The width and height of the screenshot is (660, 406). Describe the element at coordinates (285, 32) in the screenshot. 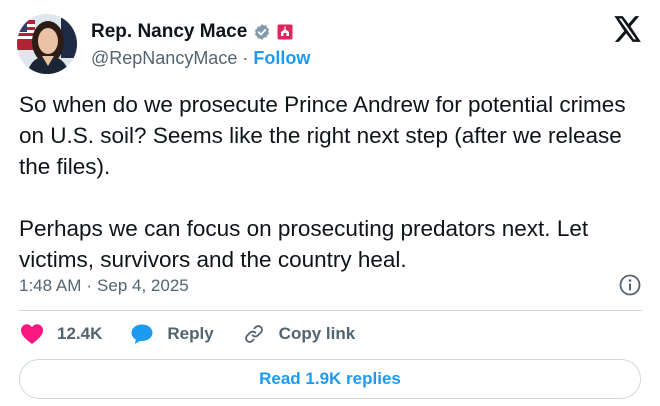

I see `government-affiliation-icon` at that location.